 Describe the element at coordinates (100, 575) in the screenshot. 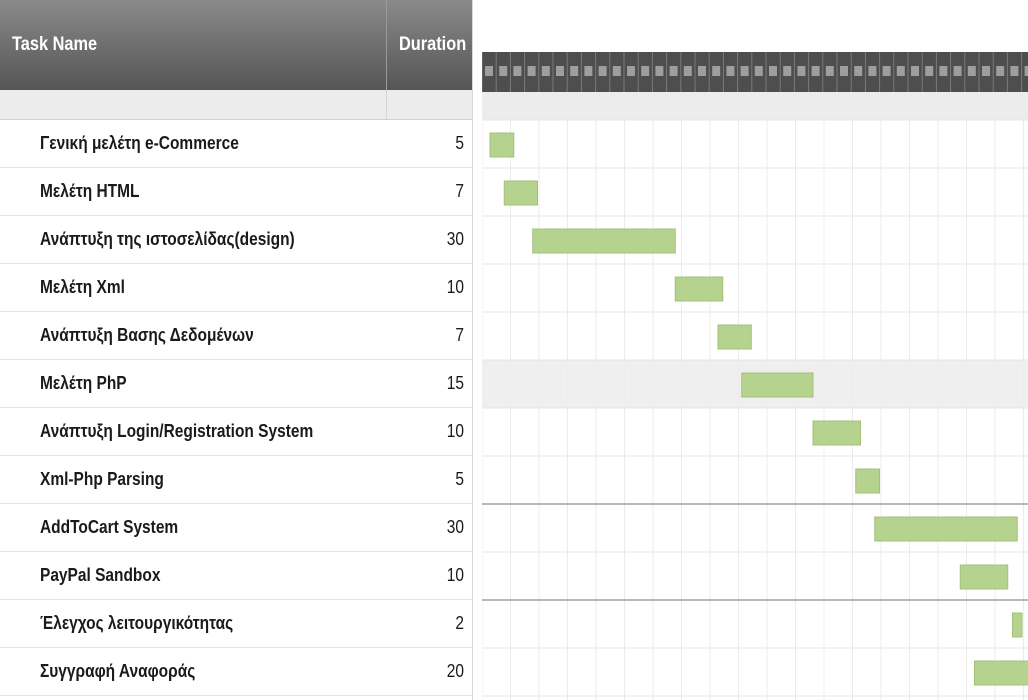

I see `task-name-cell: PayPal Sandbox` at that location.